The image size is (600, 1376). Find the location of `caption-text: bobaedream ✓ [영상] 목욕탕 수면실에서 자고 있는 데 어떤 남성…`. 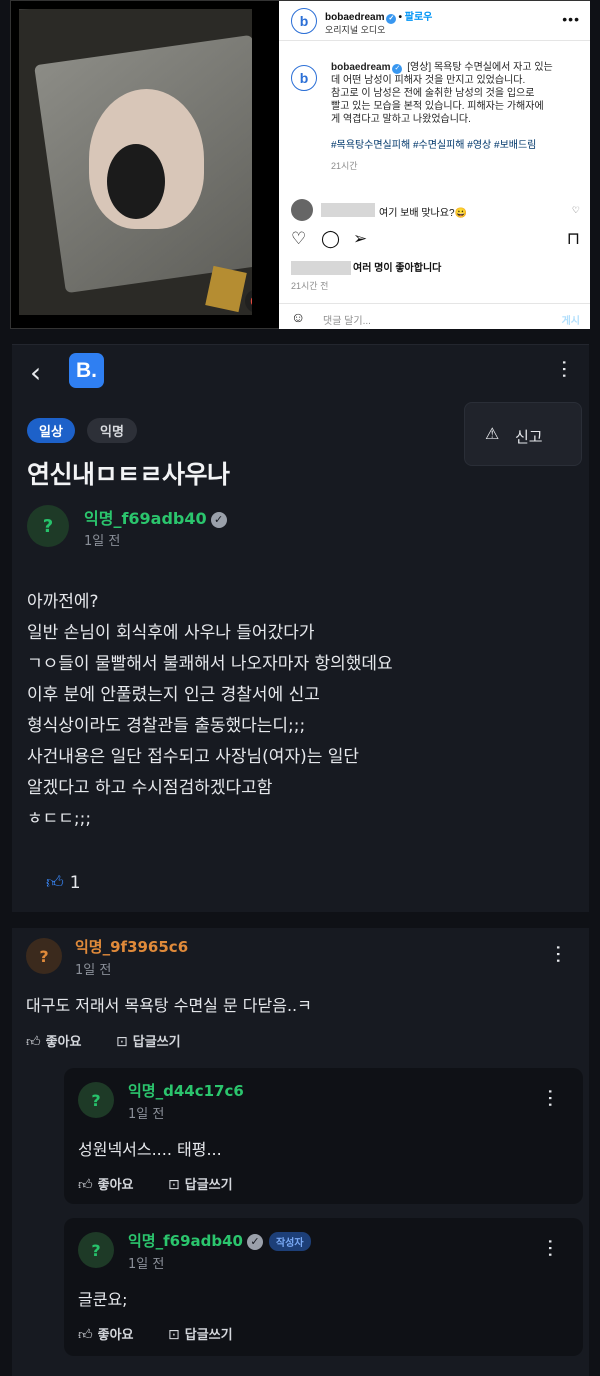

caption-text: bobaedream ✓ [영상] 목욕탕 수면실에서 자고 있는 데 어떤 남성… is located at coordinates (455, 93).